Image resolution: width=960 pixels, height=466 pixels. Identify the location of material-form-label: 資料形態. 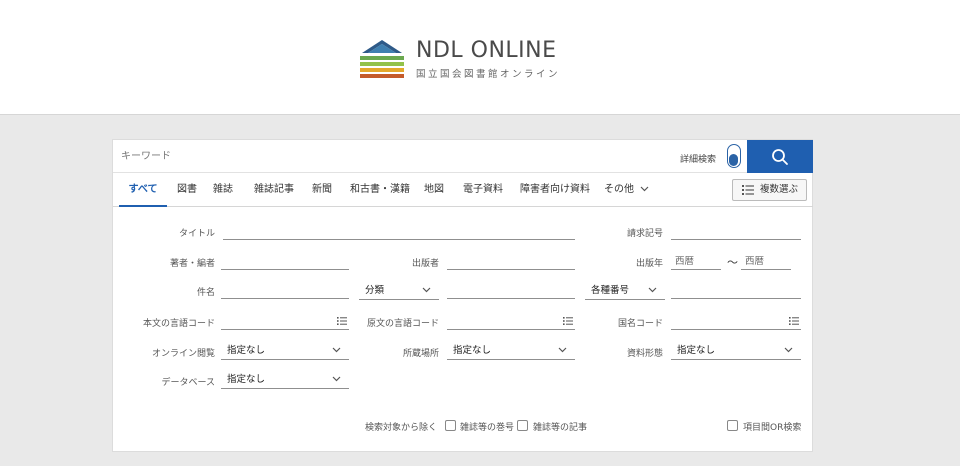
(644, 354).